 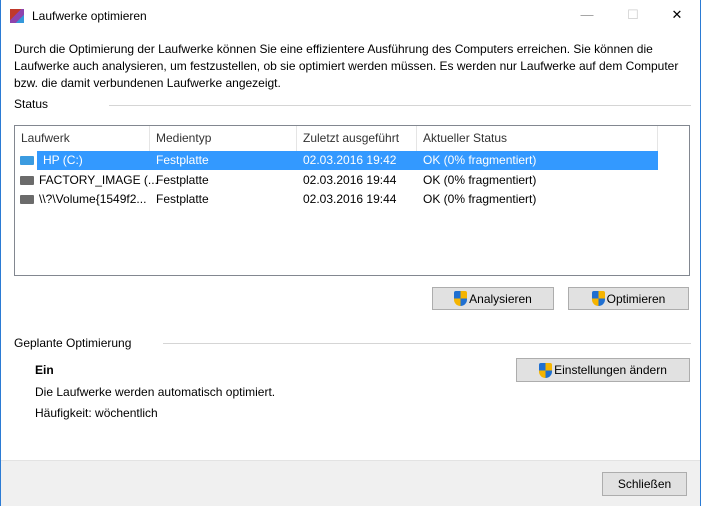 What do you see at coordinates (537, 138) in the screenshot?
I see `column-header-current-status: Aktueller Status` at bounding box center [537, 138].